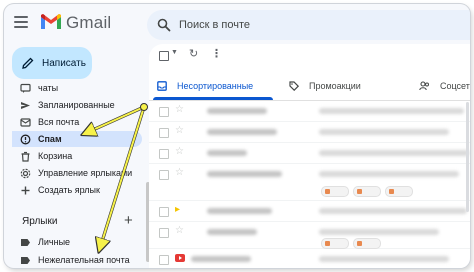 This screenshot has height=272, width=474. What do you see at coordinates (467, 157) in the screenshot?
I see `main-scrollbar` at bounding box center [467, 157].